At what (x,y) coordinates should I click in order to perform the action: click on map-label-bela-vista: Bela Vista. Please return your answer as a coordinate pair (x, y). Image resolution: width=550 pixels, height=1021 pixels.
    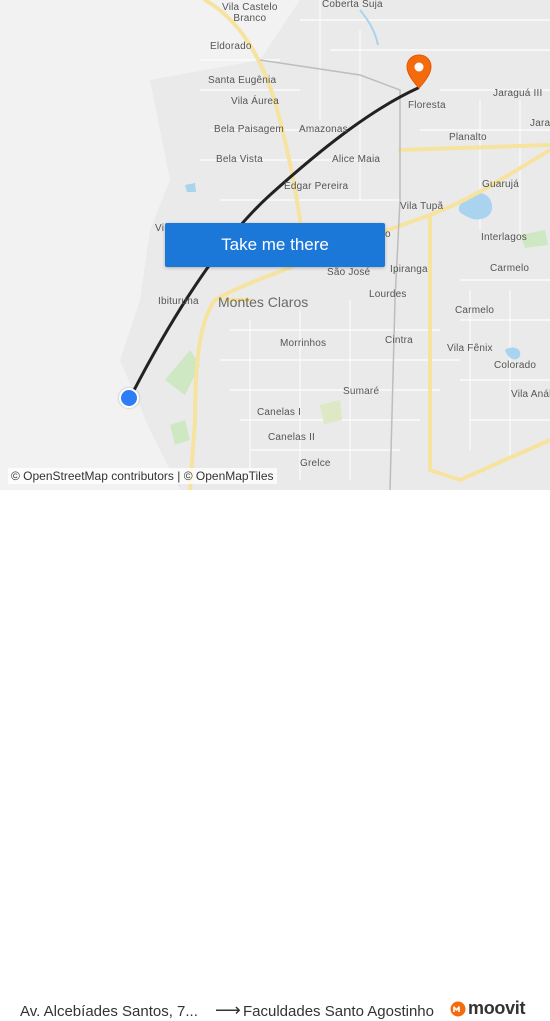
    Looking at the image, I should click on (239, 159).